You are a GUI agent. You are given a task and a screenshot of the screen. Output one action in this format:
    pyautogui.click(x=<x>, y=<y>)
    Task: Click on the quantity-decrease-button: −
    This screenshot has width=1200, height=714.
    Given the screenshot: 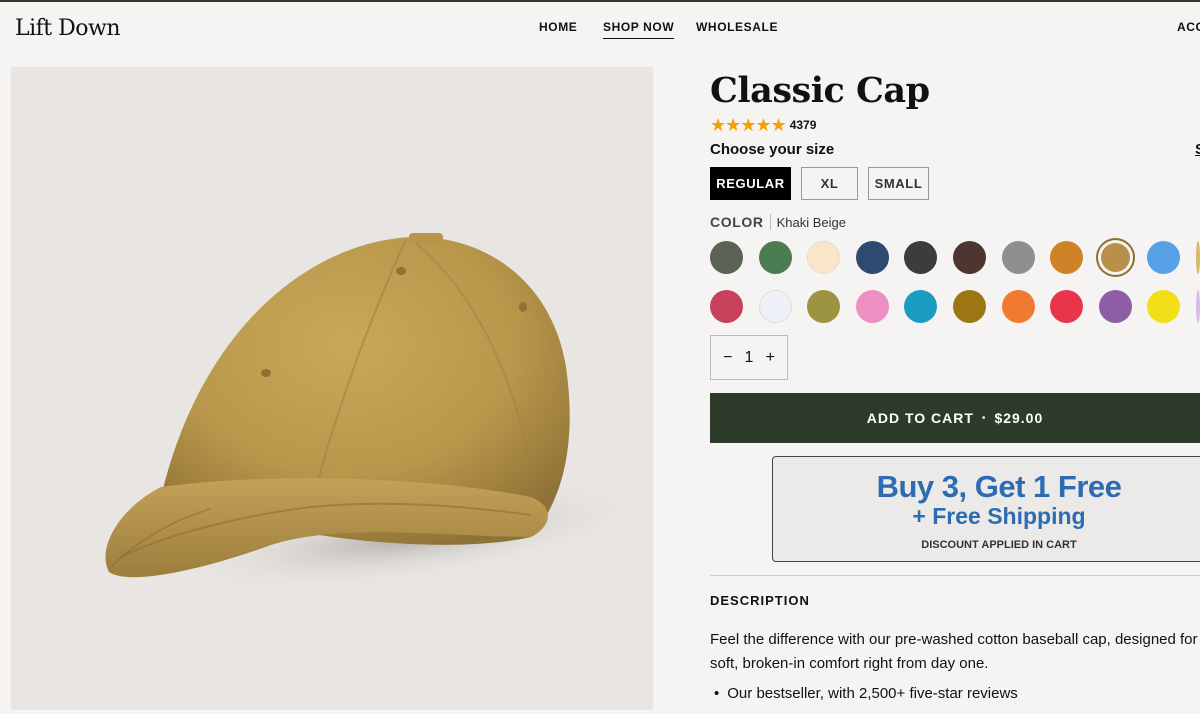 What is the action you would take?
    pyautogui.click(x=727, y=358)
    